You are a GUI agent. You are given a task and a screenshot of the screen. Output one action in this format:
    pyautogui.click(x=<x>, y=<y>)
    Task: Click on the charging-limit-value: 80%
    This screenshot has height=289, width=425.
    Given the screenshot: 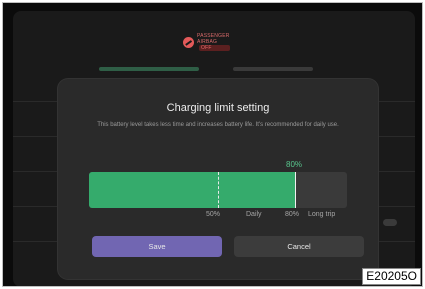 What is the action you would take?
    pyautogui.click(x=294, y=164)
    